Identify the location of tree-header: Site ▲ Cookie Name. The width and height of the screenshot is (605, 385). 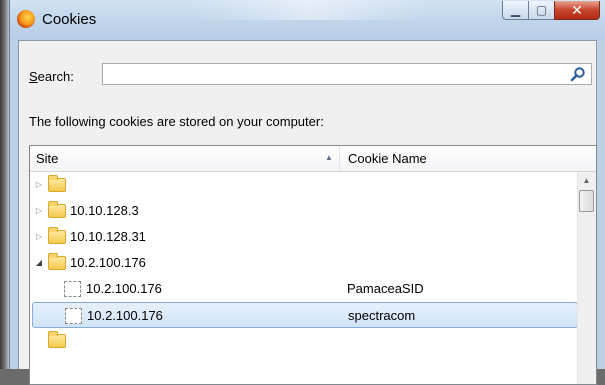
(313, 159).